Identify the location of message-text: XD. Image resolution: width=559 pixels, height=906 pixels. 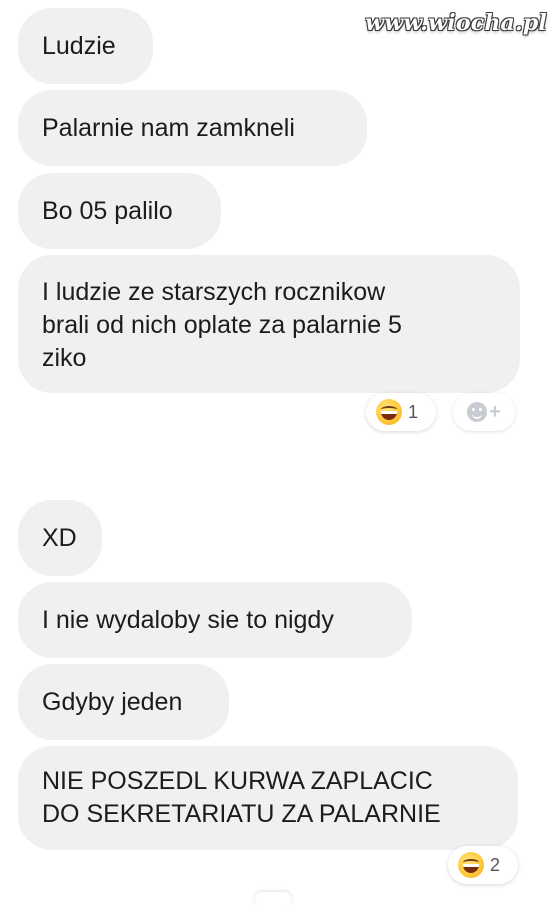
(59, 537).